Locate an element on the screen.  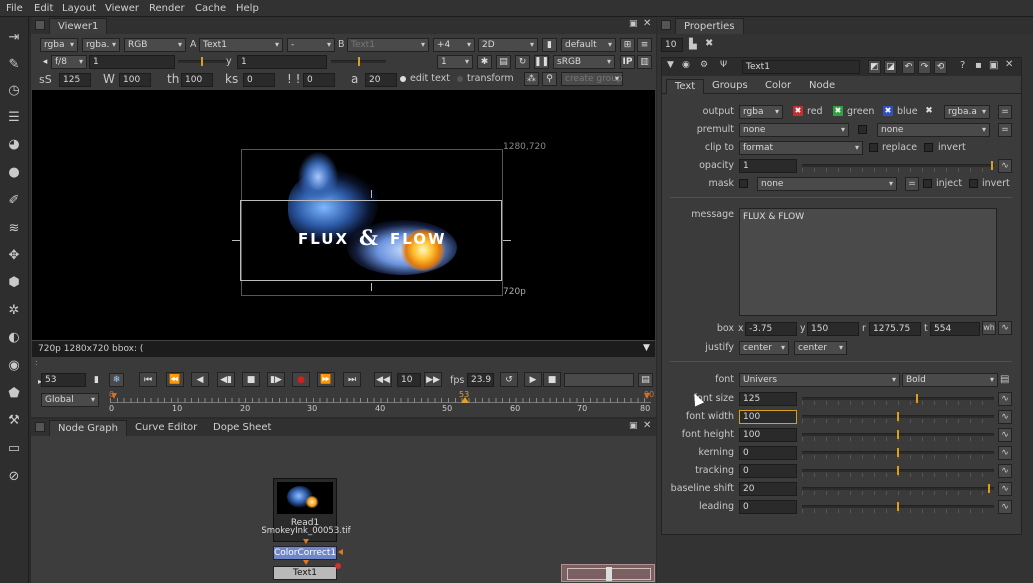
font-width-slider-knob is located at coordinates (898, 416).